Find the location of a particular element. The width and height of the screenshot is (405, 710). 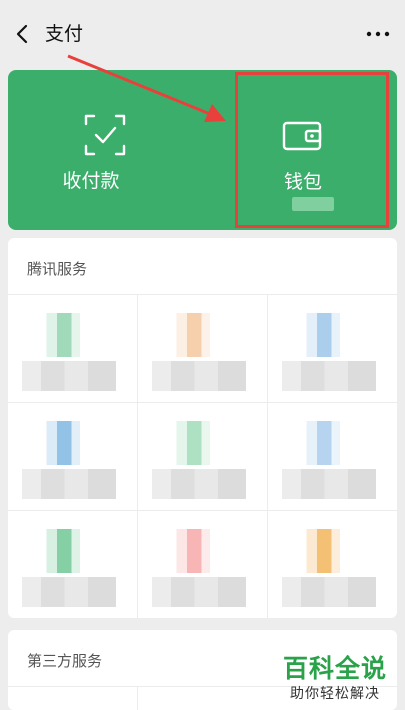

scan-check-icon is located at coordinates (105, 135).